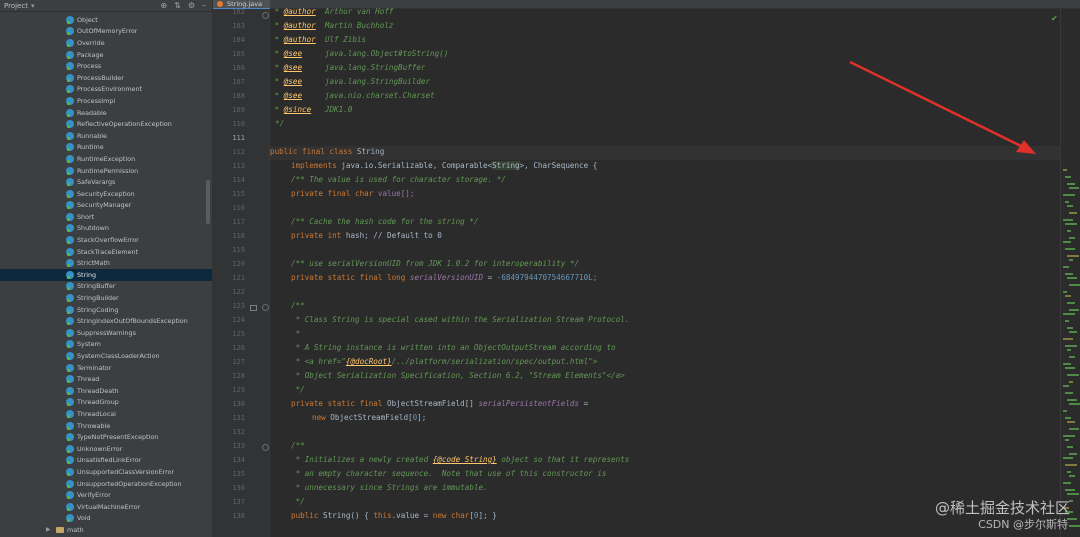 The width and height of the screenshot is (1080, 537). Describe the element at coordinates (106, 113) in the screenshot. I see `tree-item-readable: Readable` at that location.